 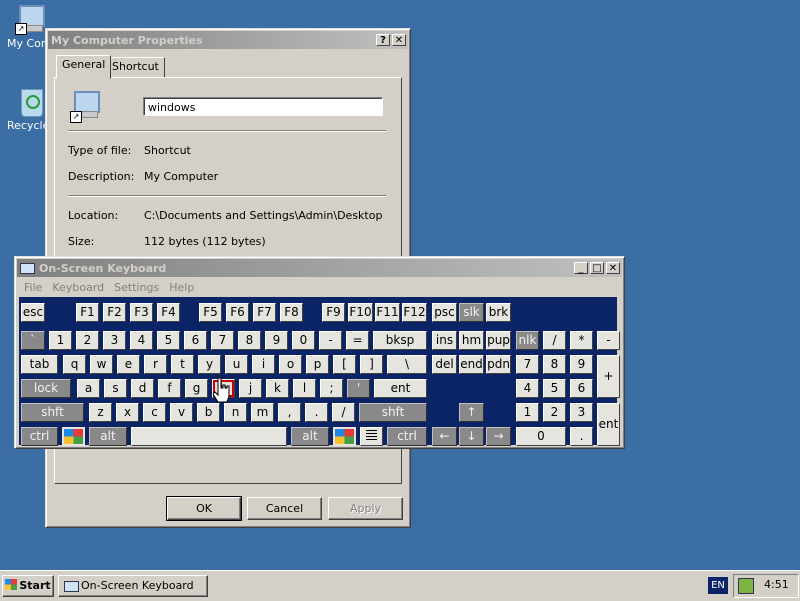 I want to click on key-u: u, so click(x=236, y=364).